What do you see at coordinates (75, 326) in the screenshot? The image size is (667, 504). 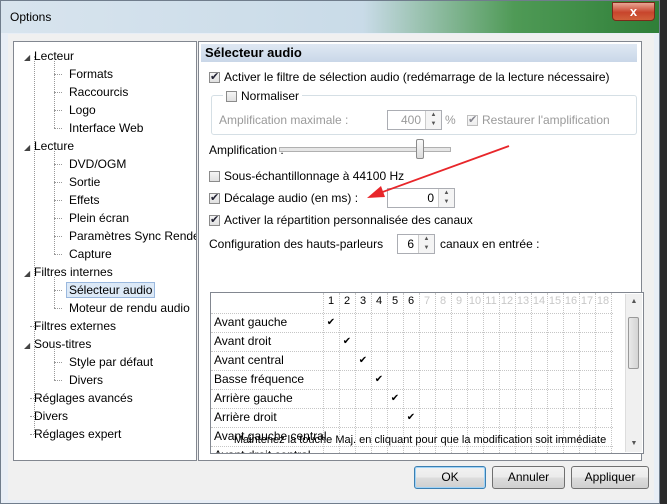 I see `tree-item-label: Filtres externes` at bounding box center [75, 326].